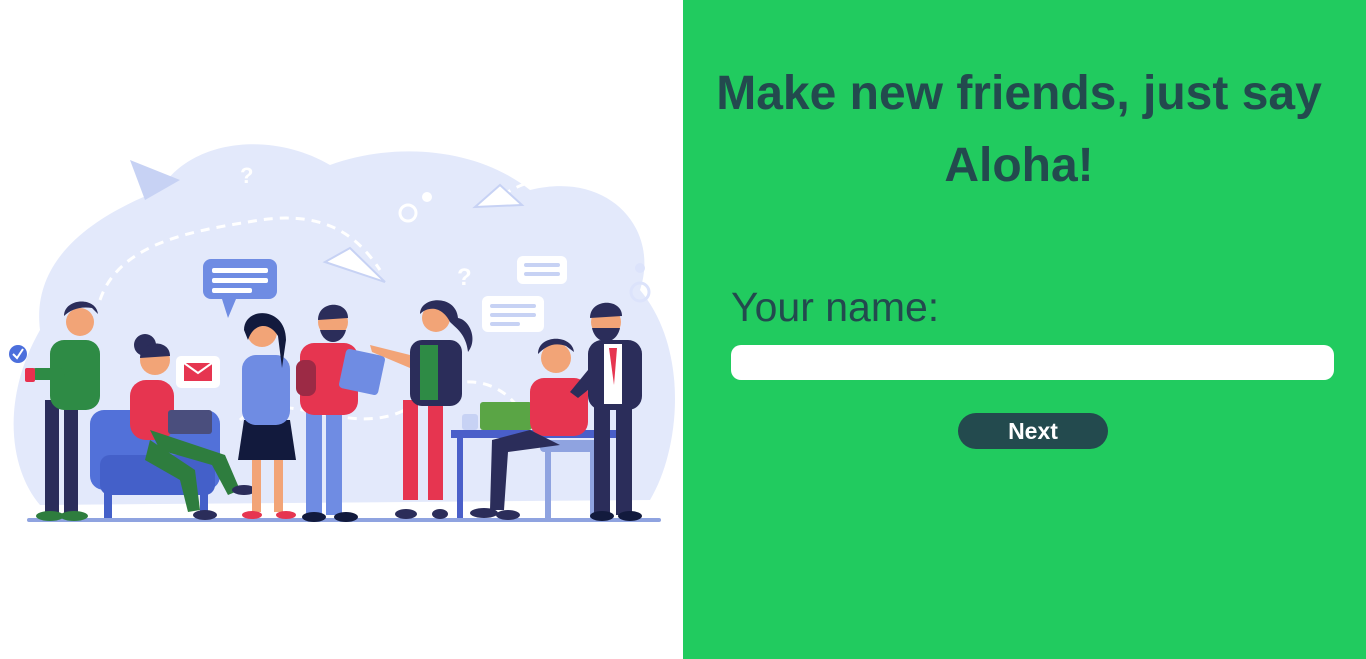 This screenshot has width=1366, height=659. What do you see at coordinates (1033, 431) in the screenshot?
I see `next-button: Next` at bounding box center [1033, 431].